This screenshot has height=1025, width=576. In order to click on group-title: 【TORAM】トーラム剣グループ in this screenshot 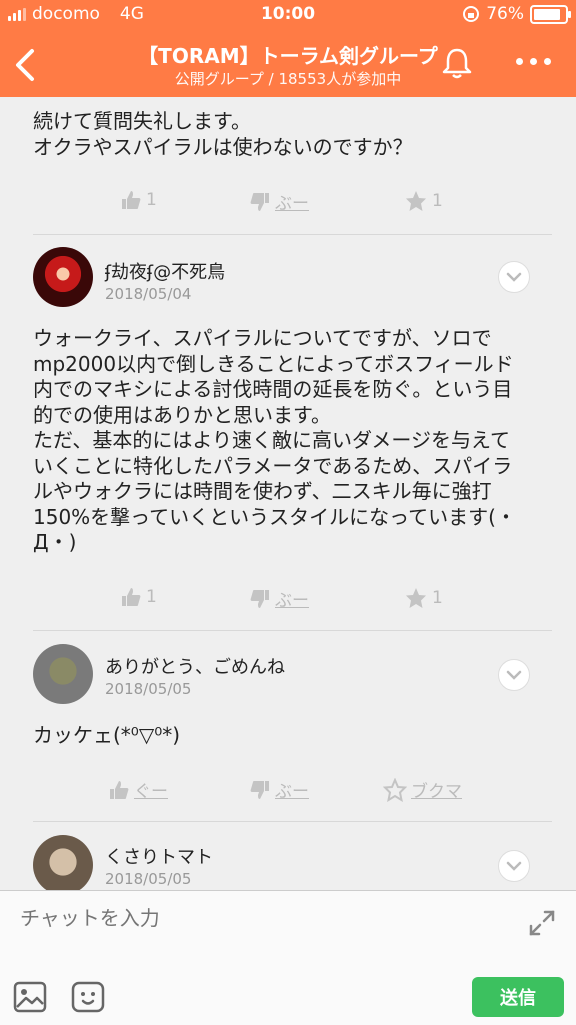, I will do `click(288, 56)`.